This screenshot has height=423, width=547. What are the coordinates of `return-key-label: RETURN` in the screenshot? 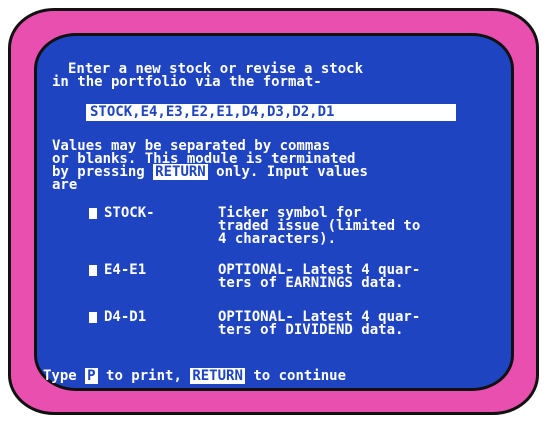 It's located at (180, 172).